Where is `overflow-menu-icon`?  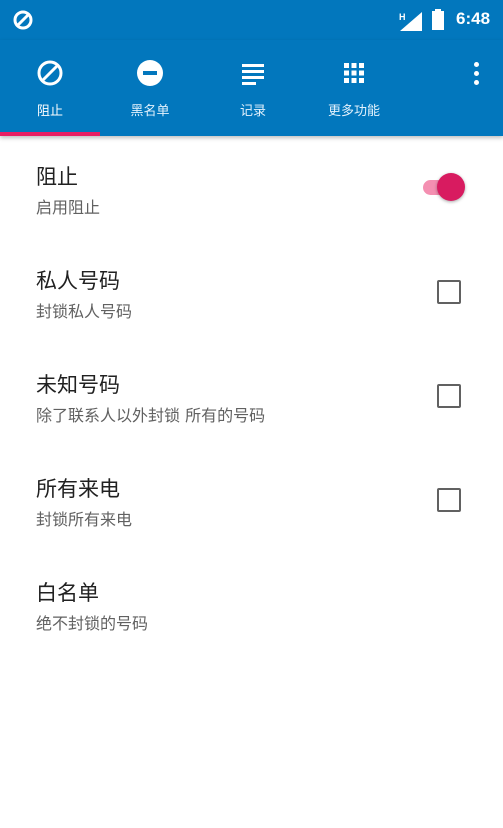
overflow-menu-icon is located at coordinates (476, 76).